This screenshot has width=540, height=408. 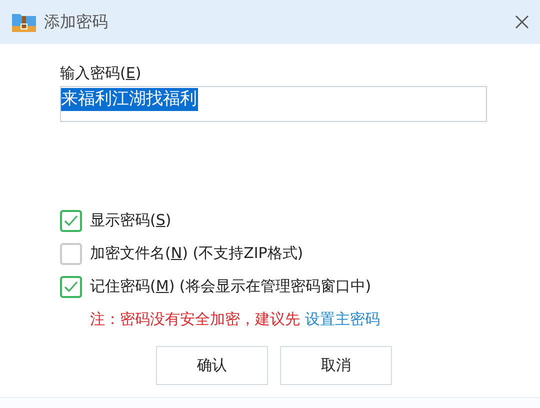 I want to click on warning-note: 注：密码没有安全加密，建议先 设置主密码, so click(x=235, y=319).